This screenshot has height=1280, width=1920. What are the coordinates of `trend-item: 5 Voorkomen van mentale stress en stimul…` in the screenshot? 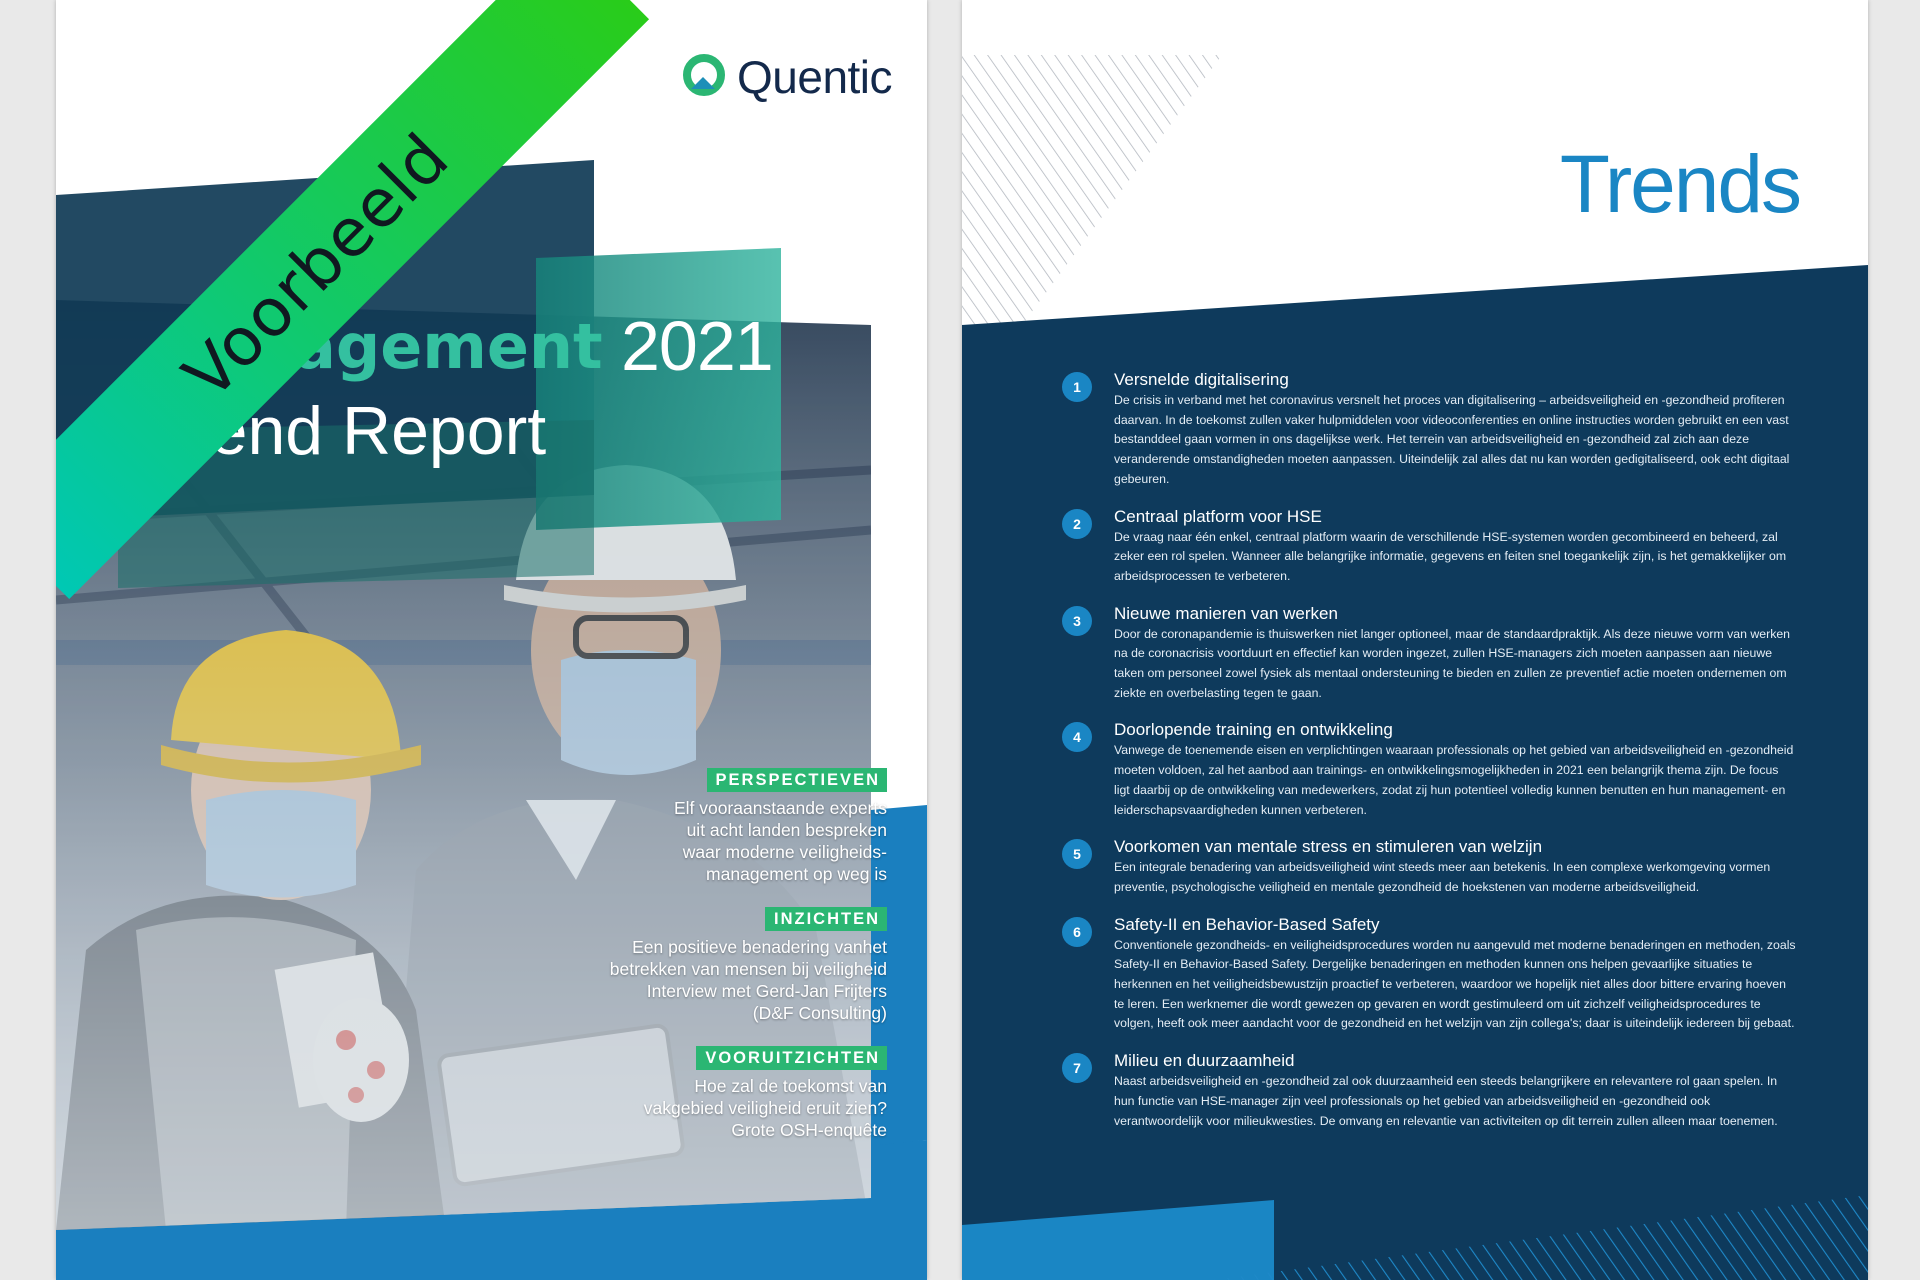 It's located at (1429, 866).